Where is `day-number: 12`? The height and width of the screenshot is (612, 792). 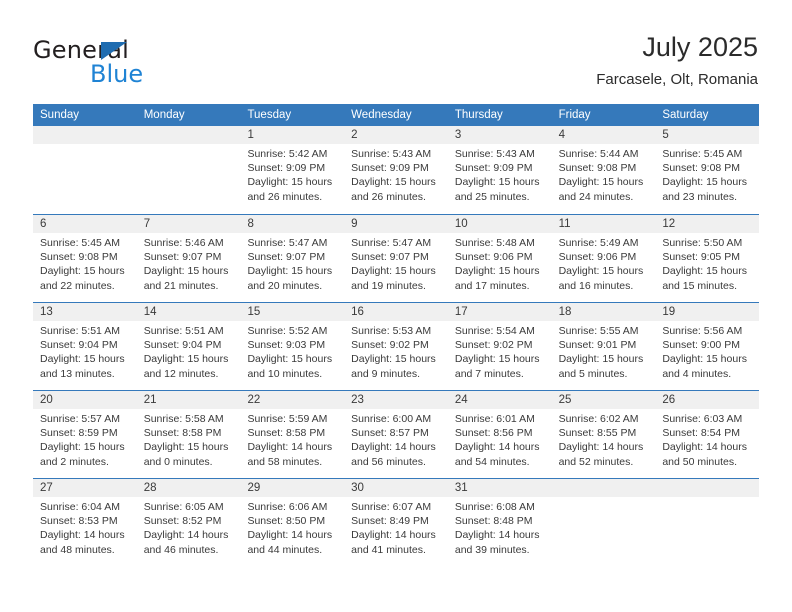 day-number: 12 is located at coordinates (707, 224).